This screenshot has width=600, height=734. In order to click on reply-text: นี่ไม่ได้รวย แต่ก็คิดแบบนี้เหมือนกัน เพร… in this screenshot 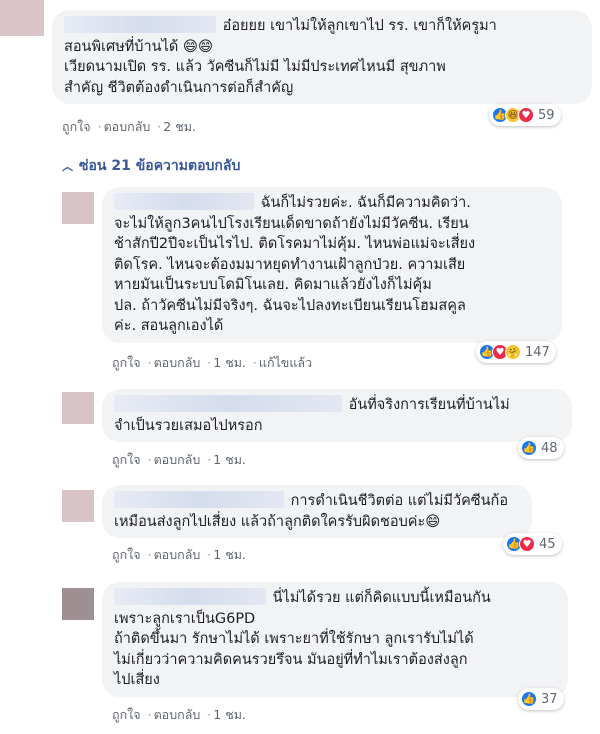, I will do `click(335, 639)`.